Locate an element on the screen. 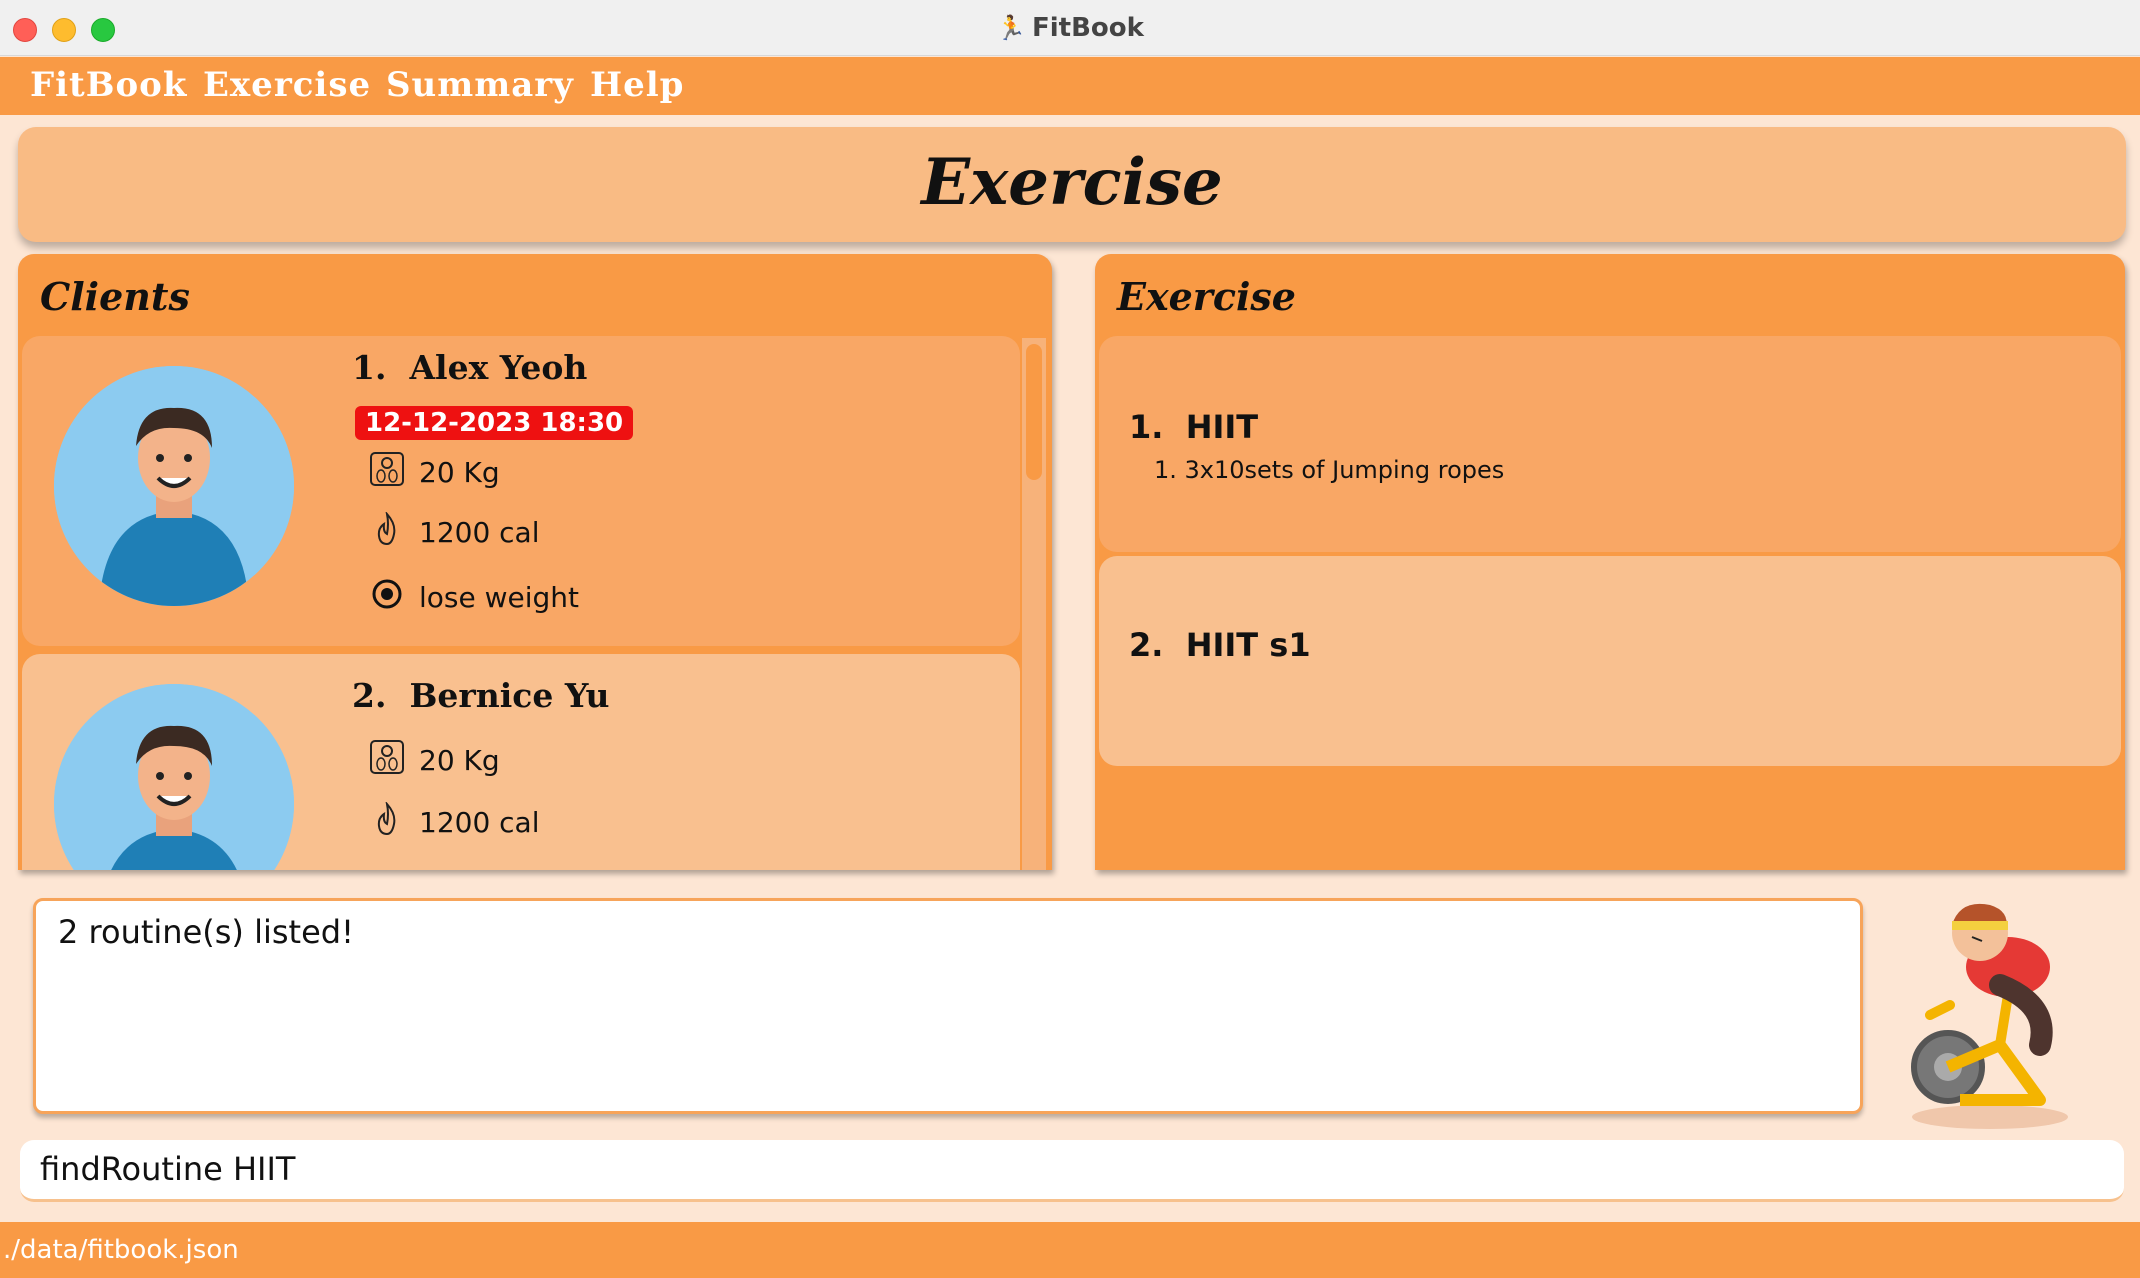 The image size is (2140, 1278). menu-summary: Summary is located at coordinates (480, 85).